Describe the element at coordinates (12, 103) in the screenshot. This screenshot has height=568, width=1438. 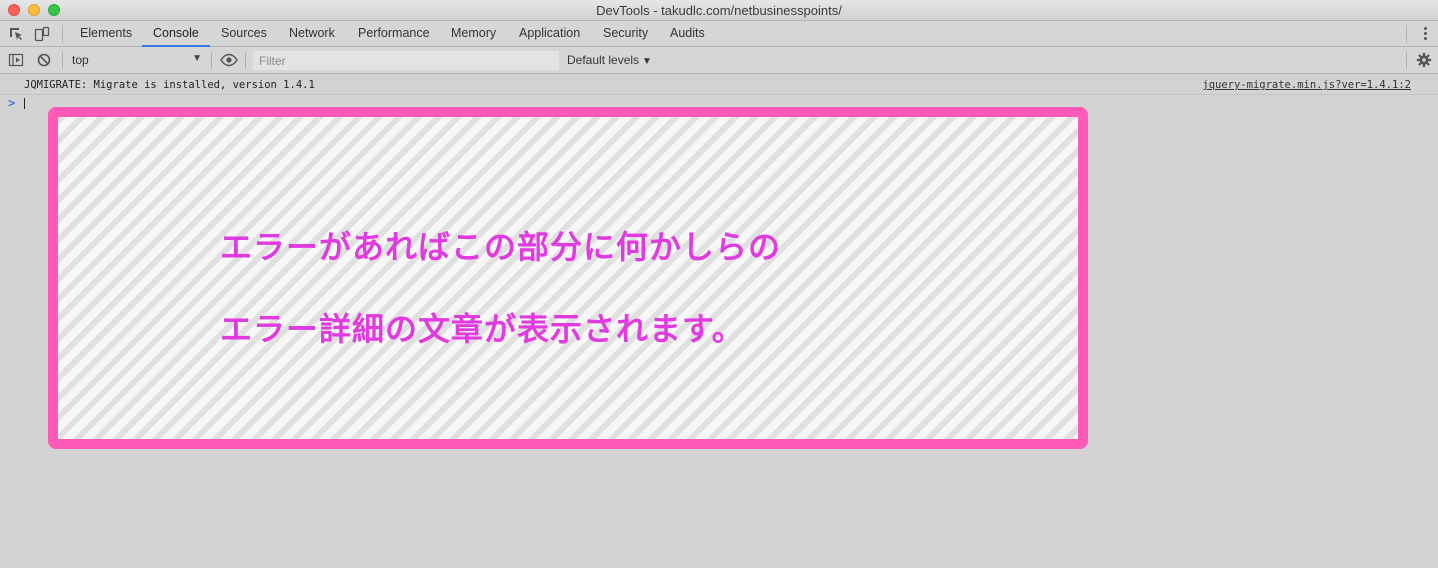
I see `prompt-chevron-icon: >` at that location.